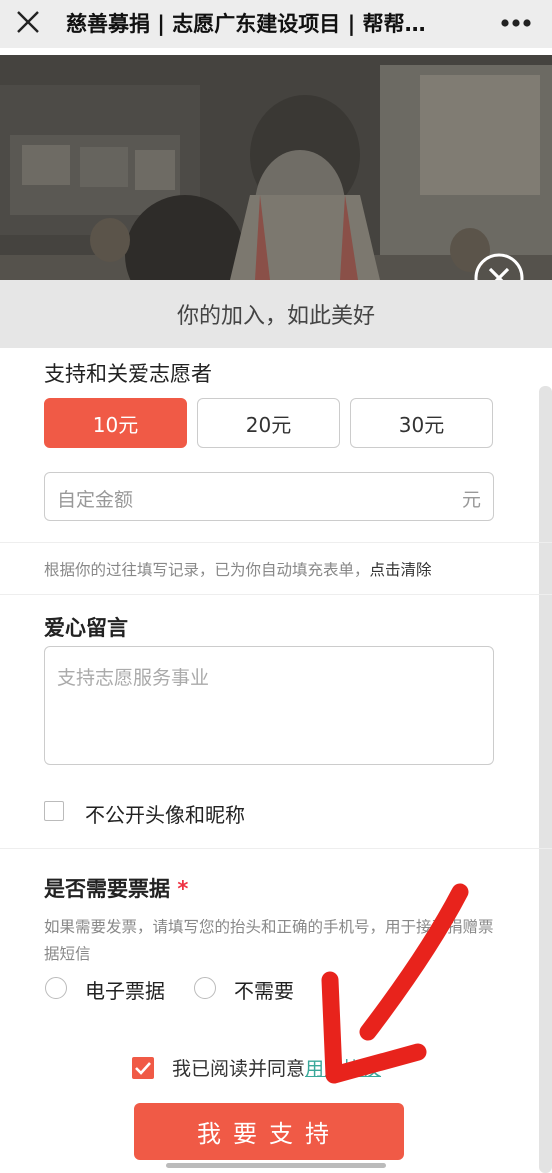  I want to click on message-placeholder: 支持志愿服务事业, so click(133, 678).